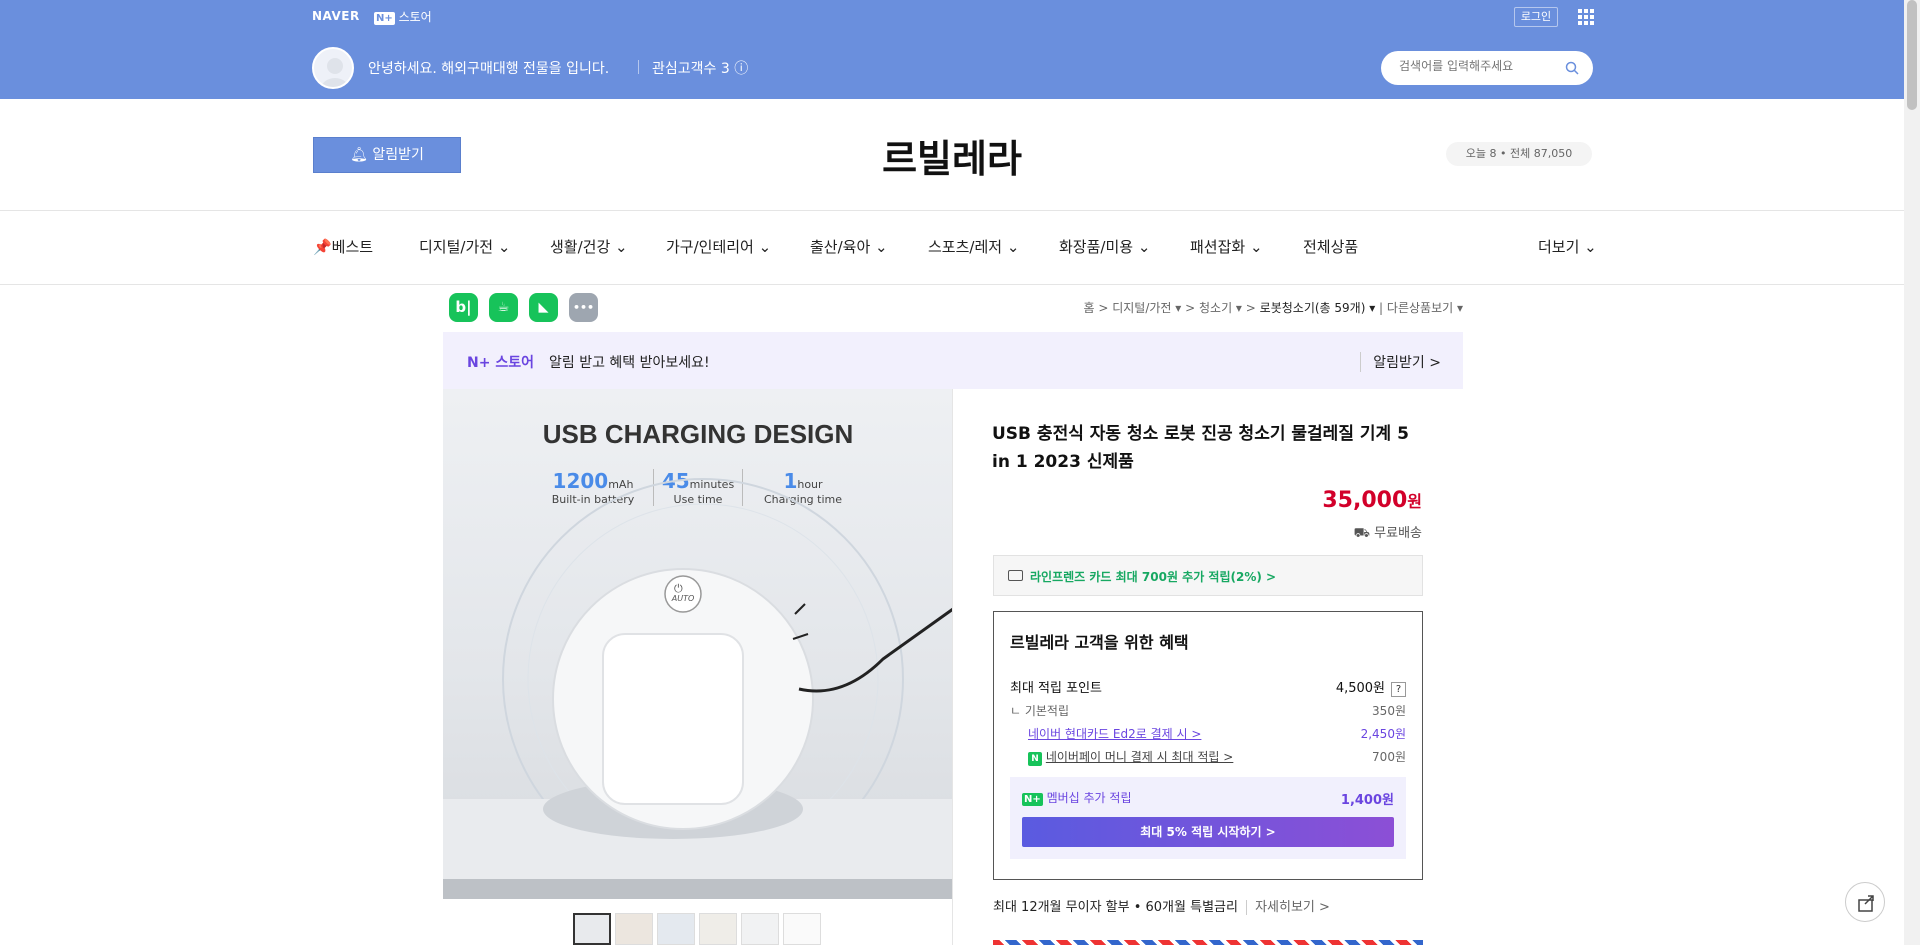  Describe the element at coordinates (1161, 907) in the screenshot. I see `installment-info: 최대 12개월 무이자 할부 • 60개월 특별금리 자세히보기 >` at that location.